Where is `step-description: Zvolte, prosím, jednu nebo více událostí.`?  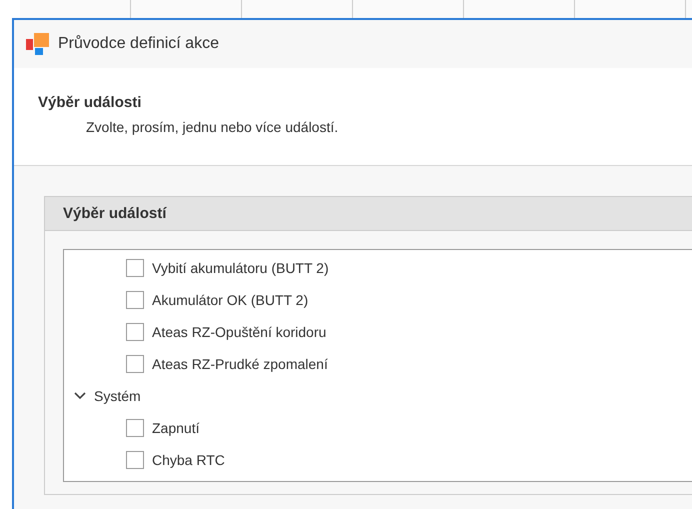
step-description: Zvolte, prosím, jednu nebo více událostí. is located at coordinates (212, 127).